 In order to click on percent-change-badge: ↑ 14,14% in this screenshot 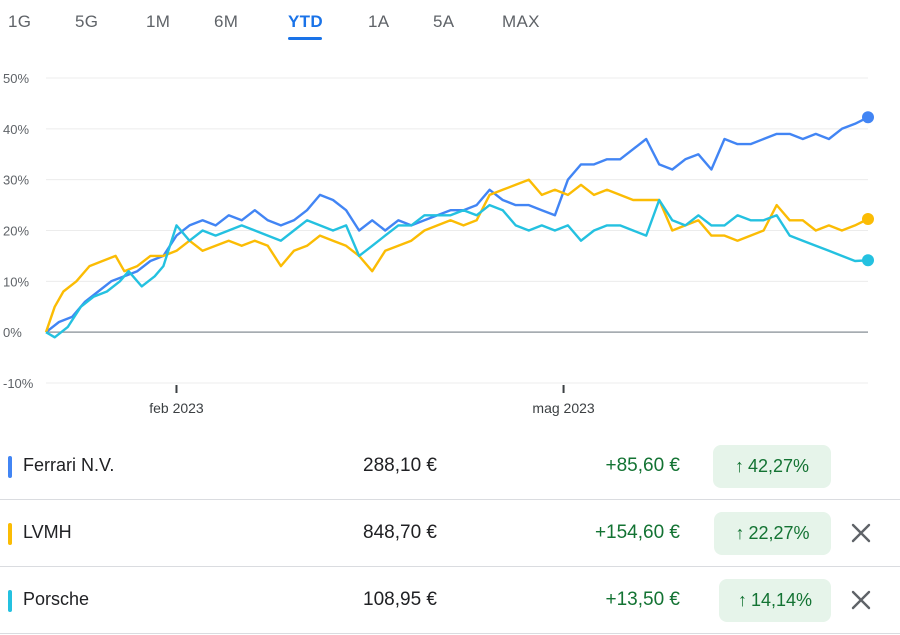, I will do `click(775, 600)`.